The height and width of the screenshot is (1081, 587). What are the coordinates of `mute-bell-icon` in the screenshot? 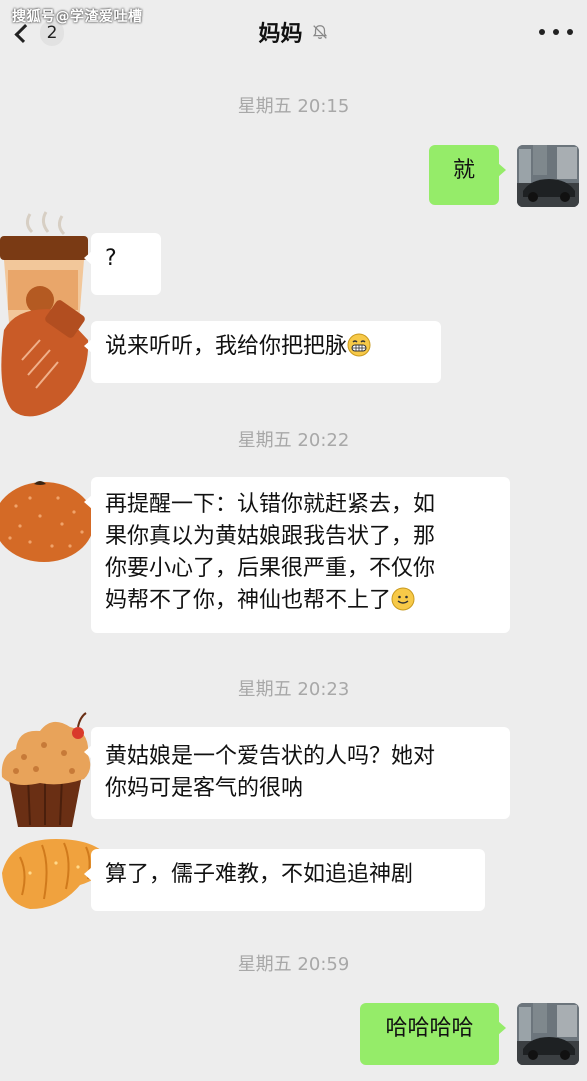 It's located at (319, 32).